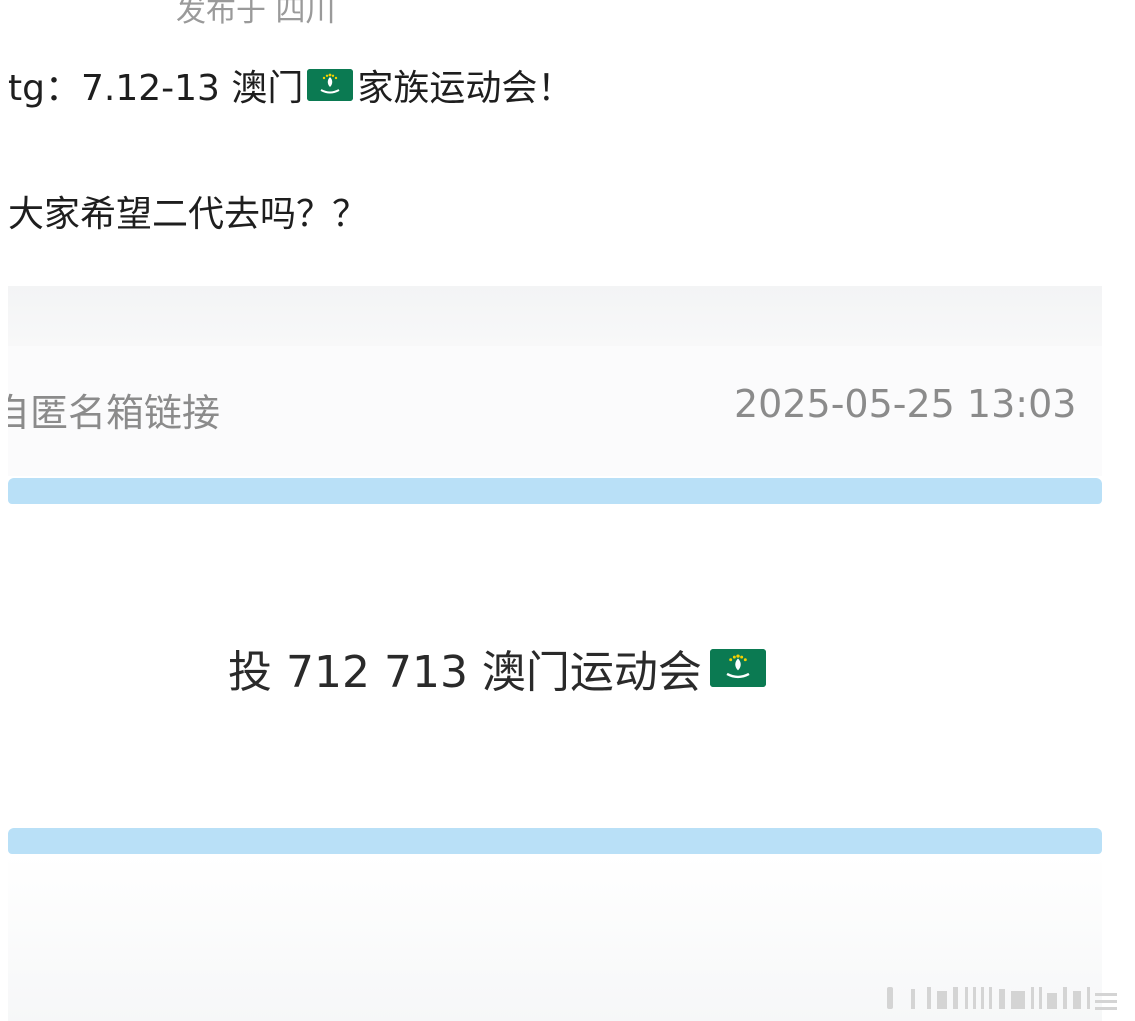 The height and width of the screenshot is (1021, 1135). What do you see at coordinates (1002, 997) in the screenshot?
I see `weibo-watermark-icon` at bounding box center [1002, 997].